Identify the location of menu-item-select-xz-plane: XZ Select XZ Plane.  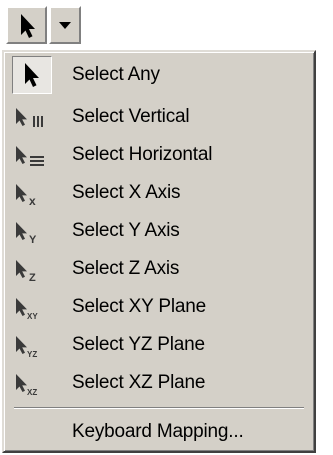
(158, 383).